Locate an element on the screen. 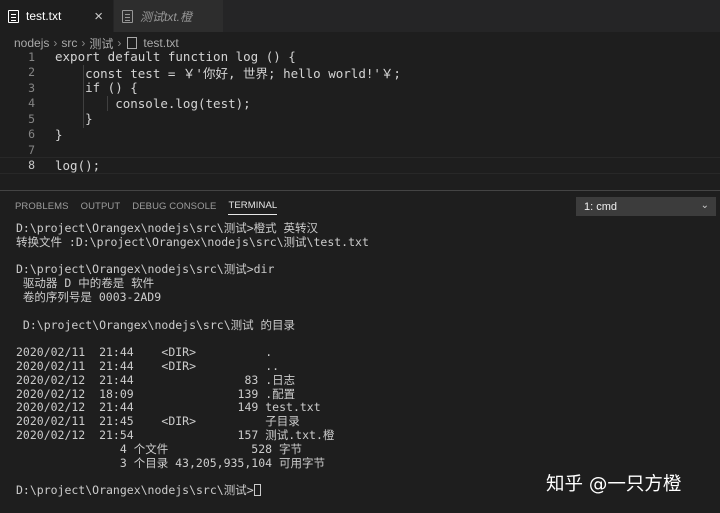 This screenshot has width=720, height=513. terminal-line: 3 个目录 43,205,935,104 可用字节 is located at coordinates (170, 462).